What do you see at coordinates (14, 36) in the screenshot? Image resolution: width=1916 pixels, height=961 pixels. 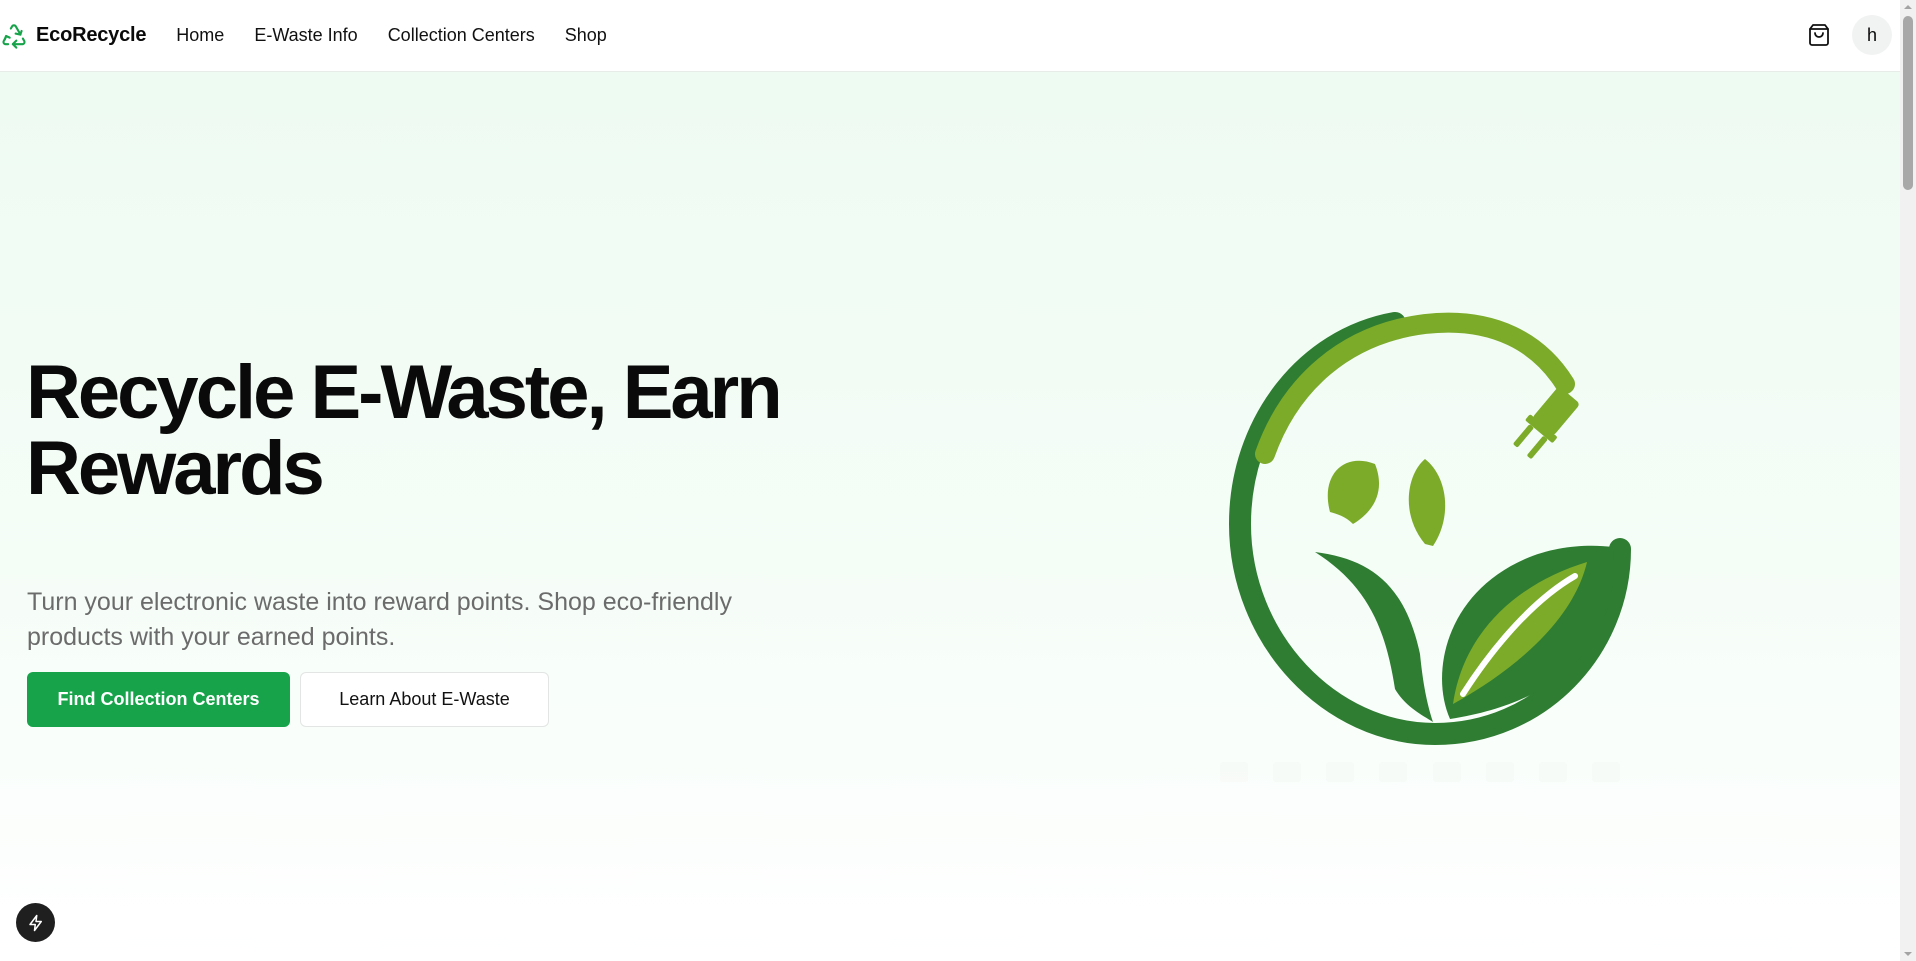 I see `recycle-icon` at bounding box center [14, 36].